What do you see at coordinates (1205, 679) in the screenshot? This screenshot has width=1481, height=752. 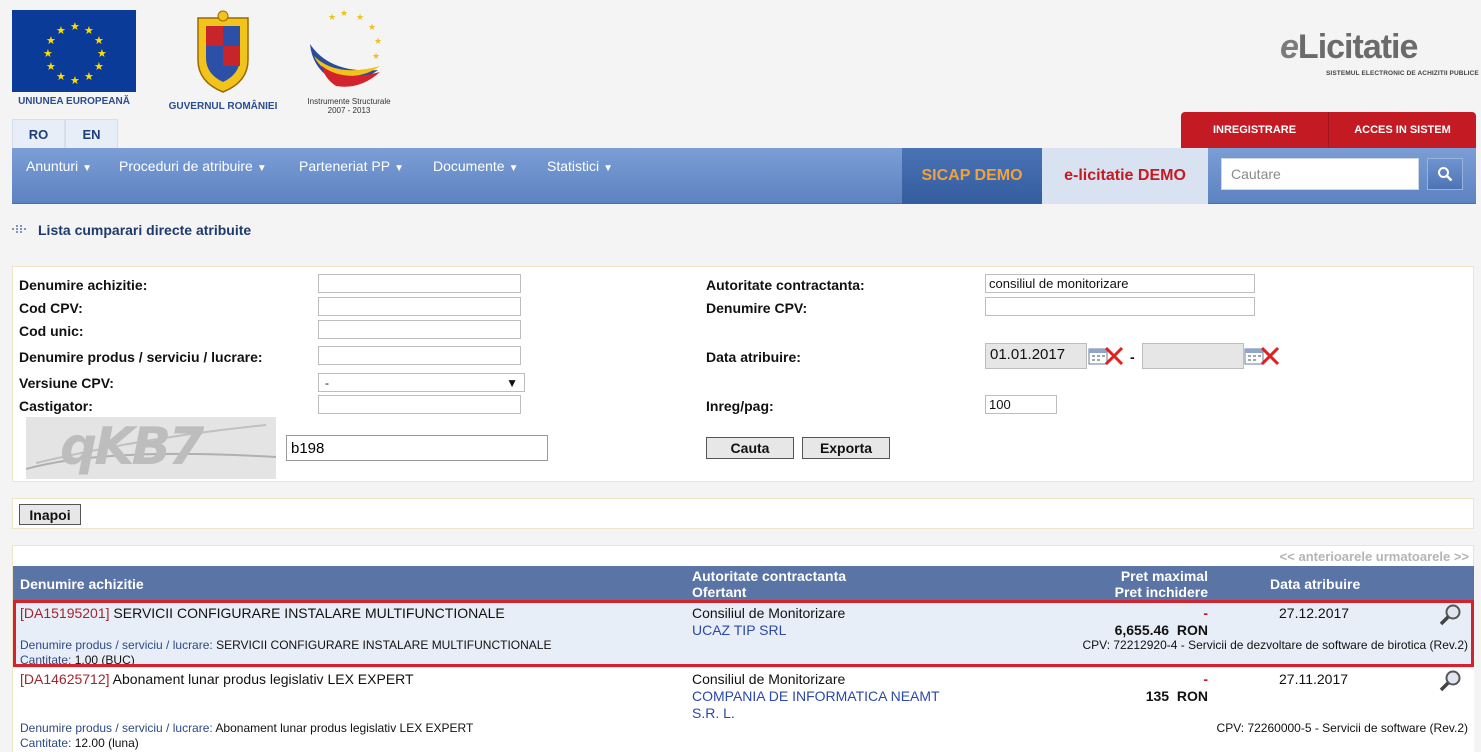 I see `row-pret-max: -` at bounding box center [1205, 679].